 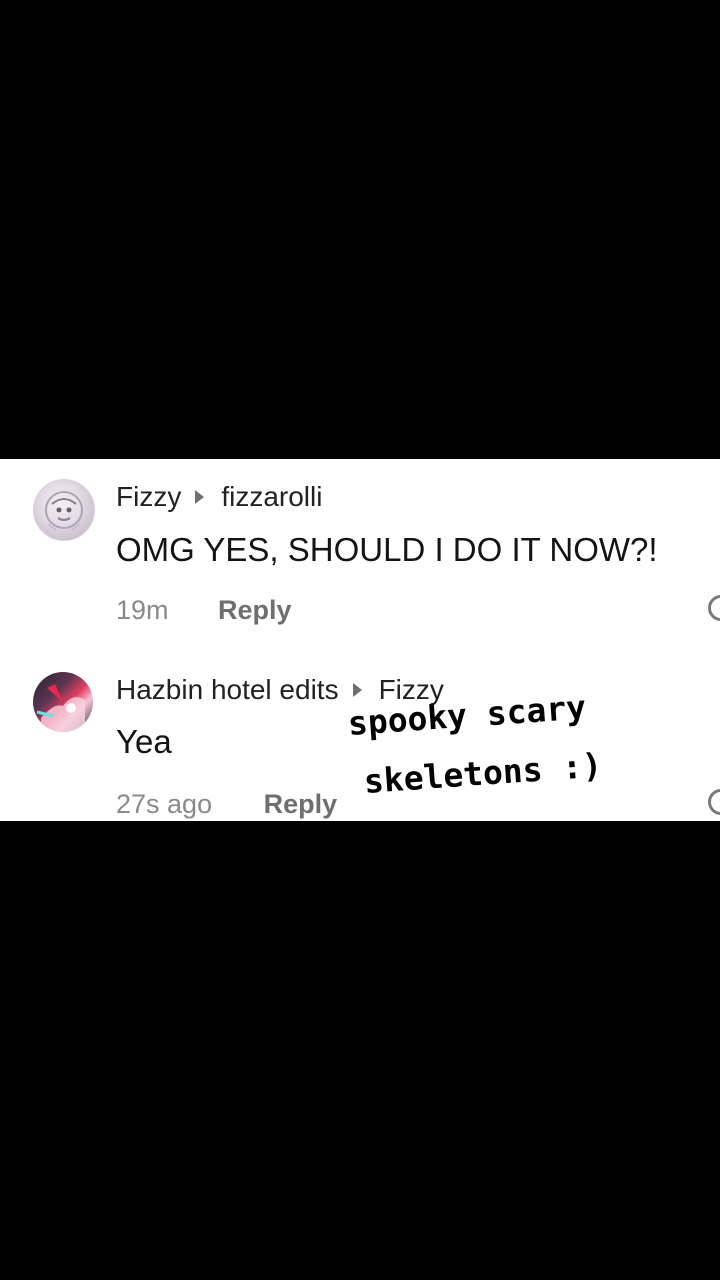 I want to click on avatar-hazbin-icon, so click(x=60, y=708).